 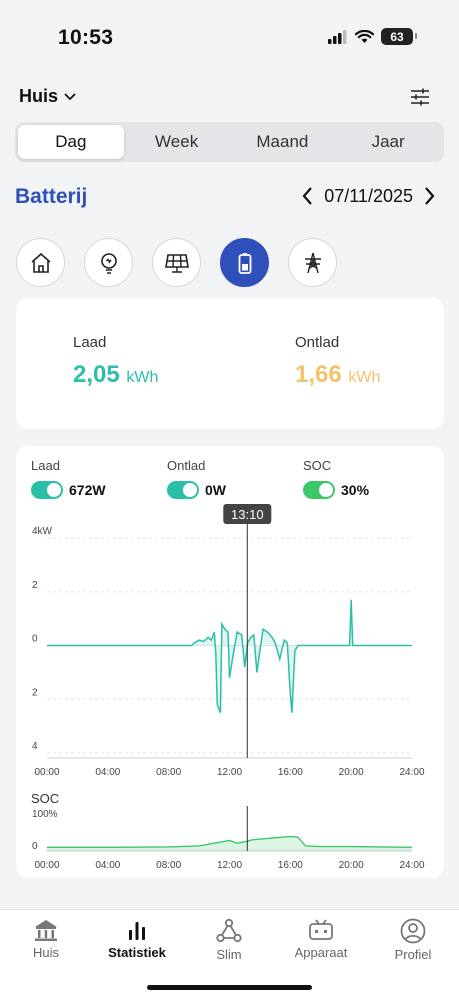 What do you see at coordinates (283, 142) in the screenshot?
I see `tab-month: Maand` at bounding box center [283, 142].